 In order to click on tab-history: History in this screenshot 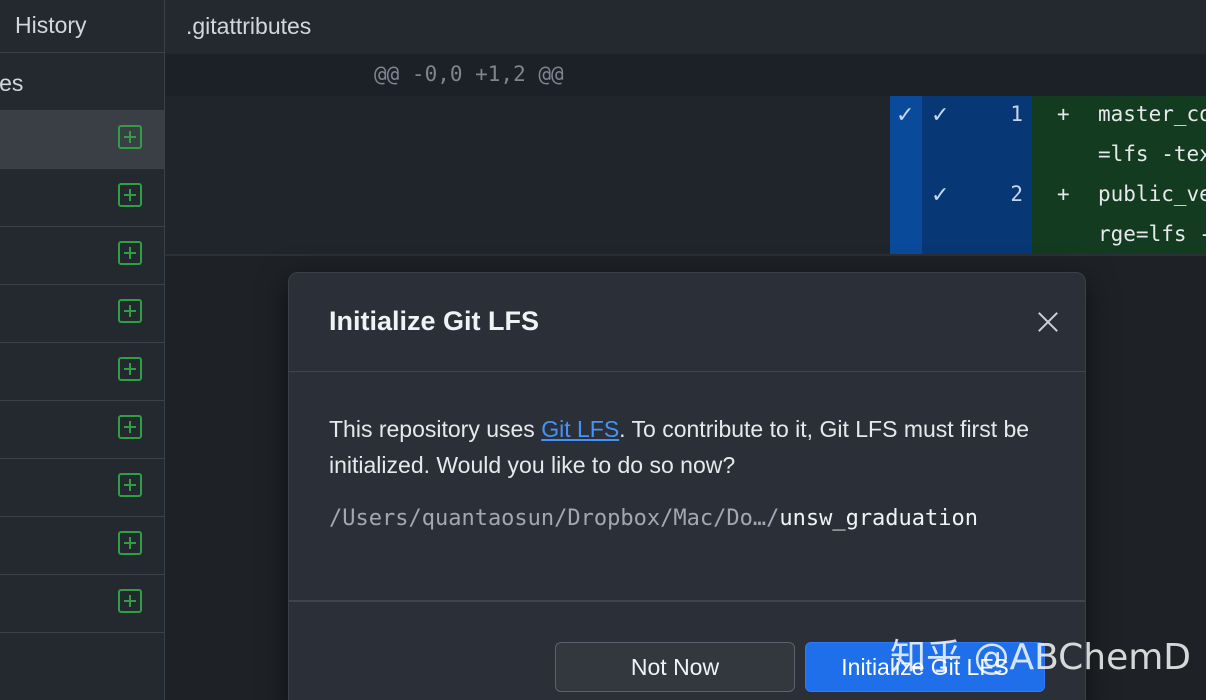, I will do `click(82, 26)`.